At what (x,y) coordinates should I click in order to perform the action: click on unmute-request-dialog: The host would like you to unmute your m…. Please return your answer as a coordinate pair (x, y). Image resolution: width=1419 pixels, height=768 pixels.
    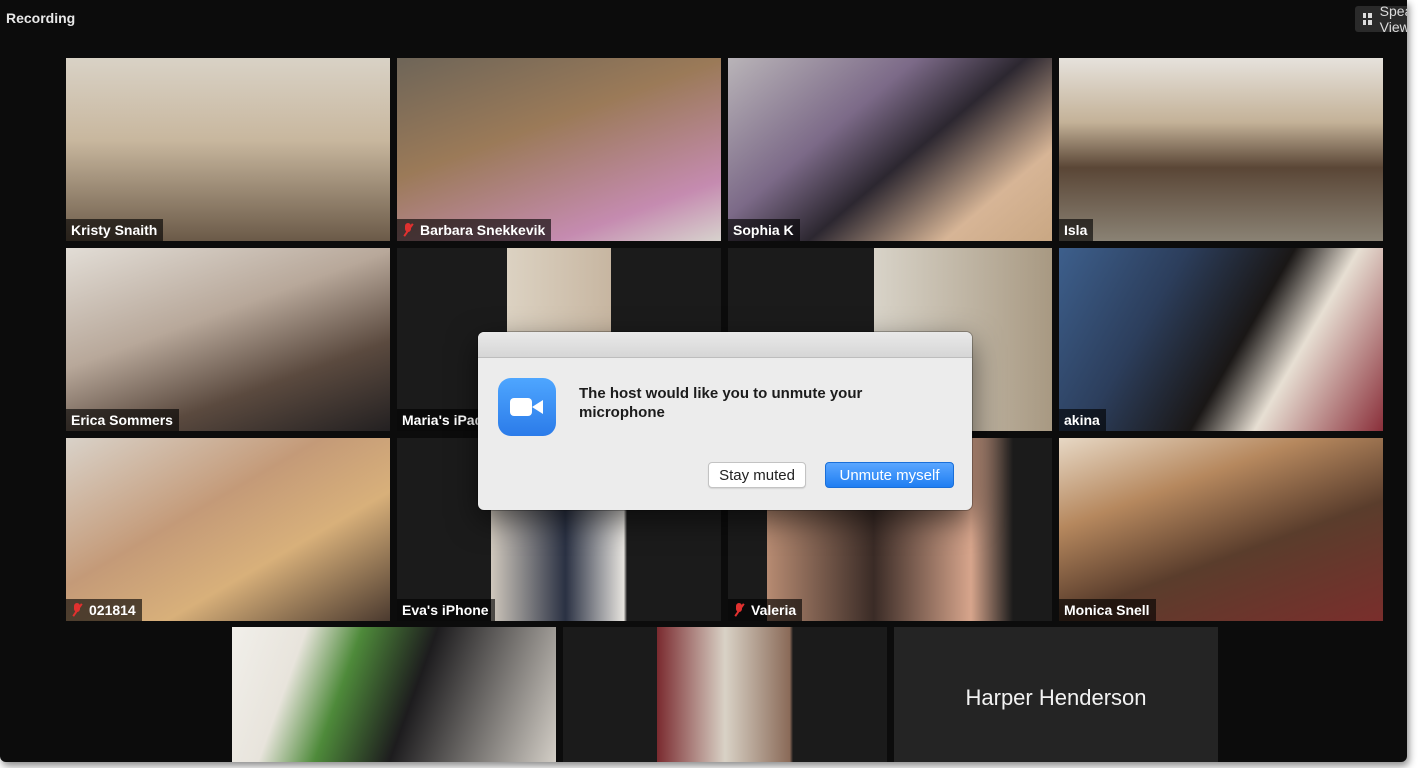
    Looking at the image, I should click on (725, 421).